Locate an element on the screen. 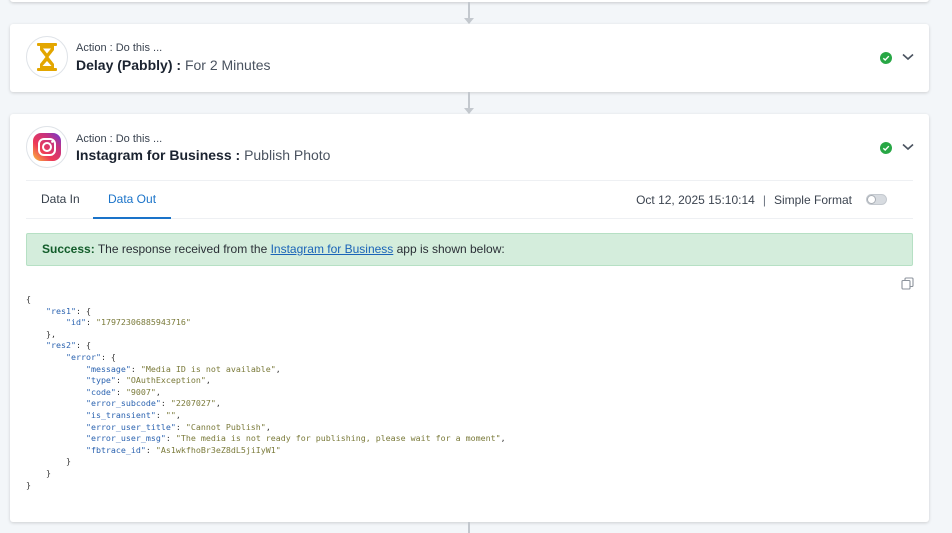  json-key: "type" is located at coordinates (100, 380).